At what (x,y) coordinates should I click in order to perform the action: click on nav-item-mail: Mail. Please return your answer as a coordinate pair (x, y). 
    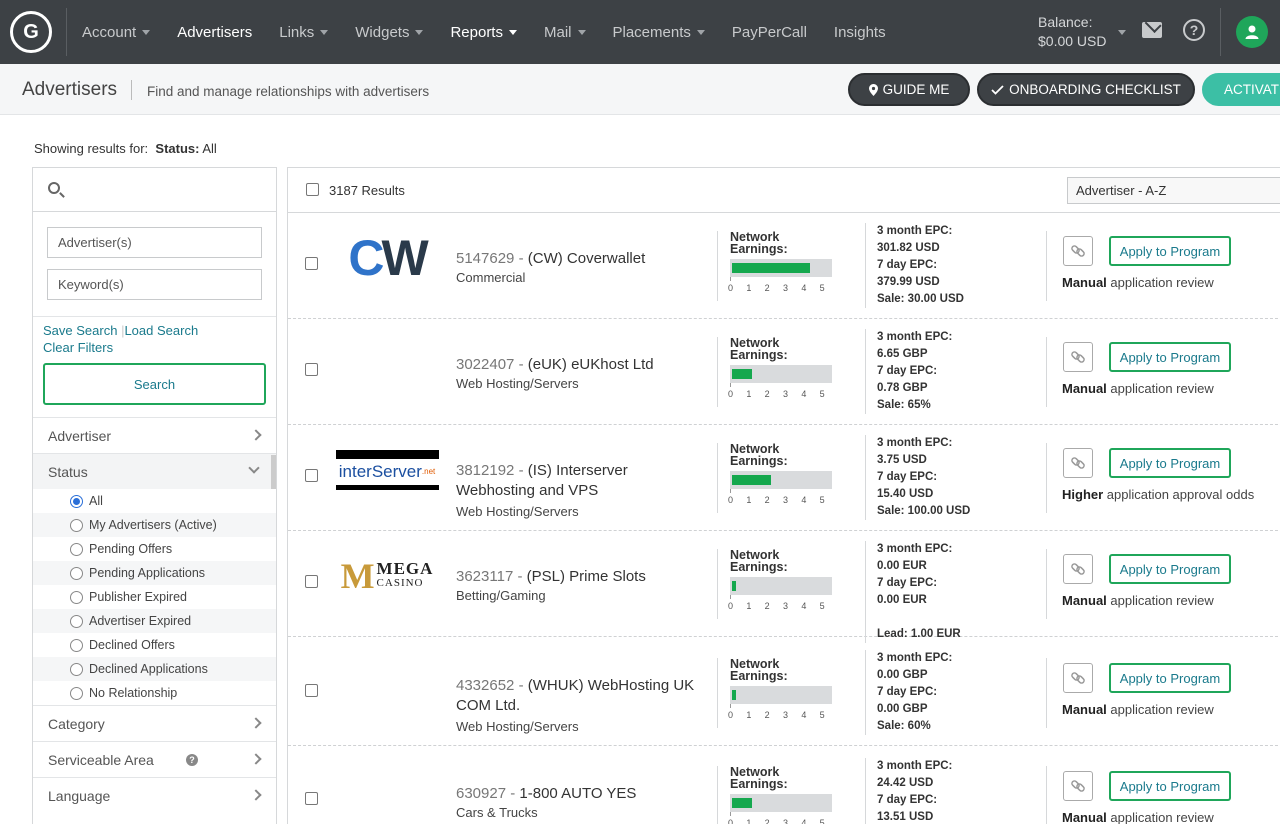
    Looking at the image, I should click on (565, 32).